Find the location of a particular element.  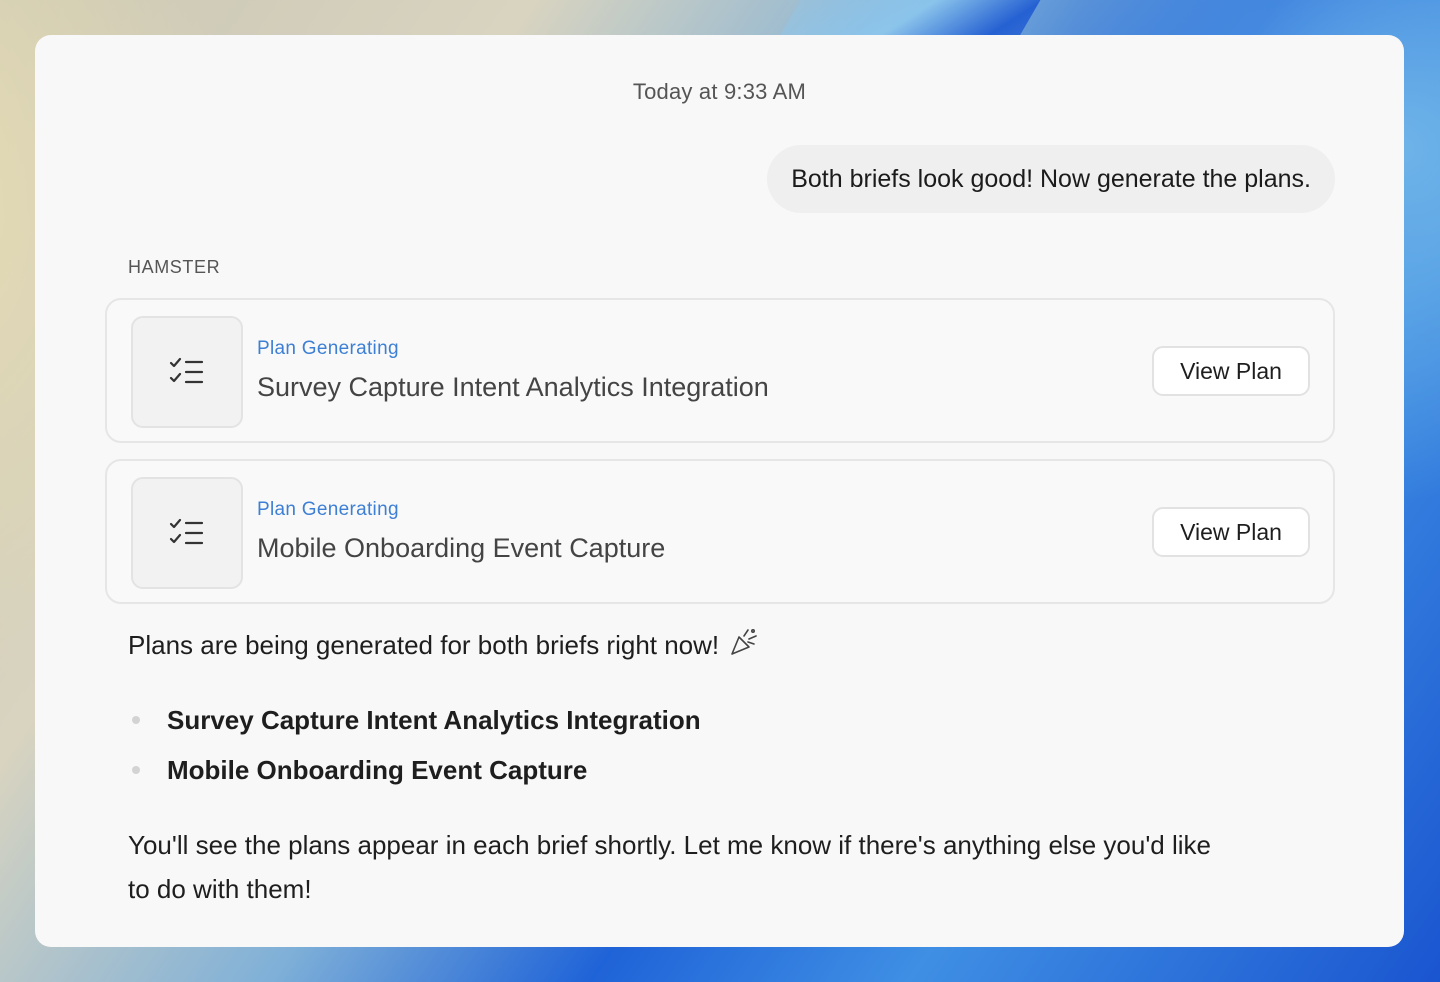

message-timestamp: Today at 9:33 AM is located at coordinates (719, 91).